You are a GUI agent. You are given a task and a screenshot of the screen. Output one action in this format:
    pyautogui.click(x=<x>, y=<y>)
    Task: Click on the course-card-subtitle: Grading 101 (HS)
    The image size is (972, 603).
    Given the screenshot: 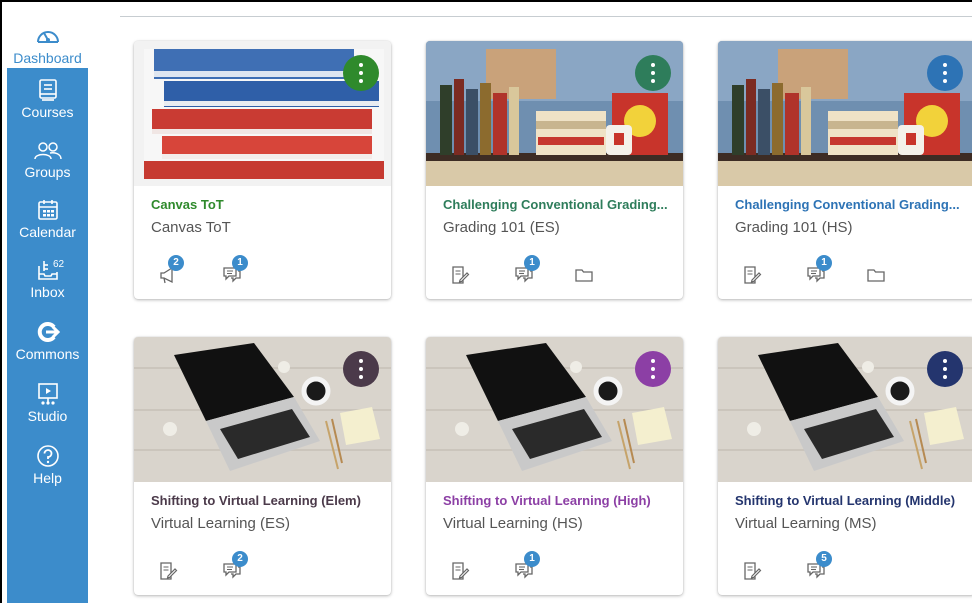 What is the action you would take?
    pyautogui.click(x=794, y=227)
    